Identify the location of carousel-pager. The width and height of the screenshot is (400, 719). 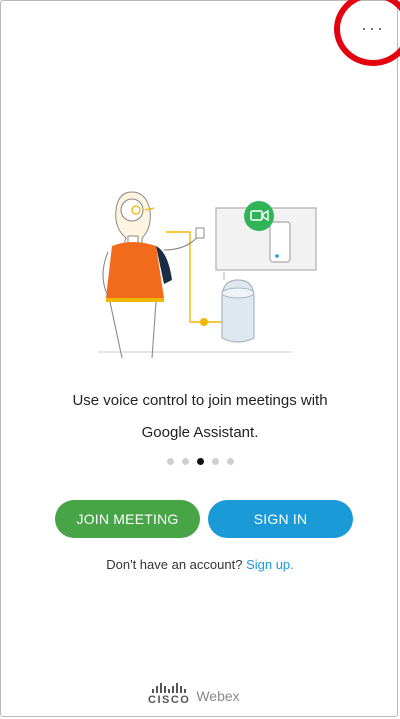
(200, 461).